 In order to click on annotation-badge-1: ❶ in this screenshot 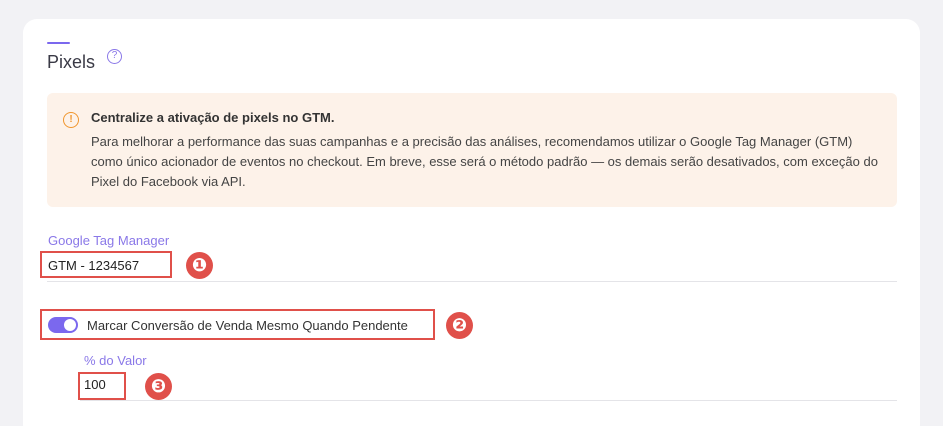, I will do `click(199, 265)`.